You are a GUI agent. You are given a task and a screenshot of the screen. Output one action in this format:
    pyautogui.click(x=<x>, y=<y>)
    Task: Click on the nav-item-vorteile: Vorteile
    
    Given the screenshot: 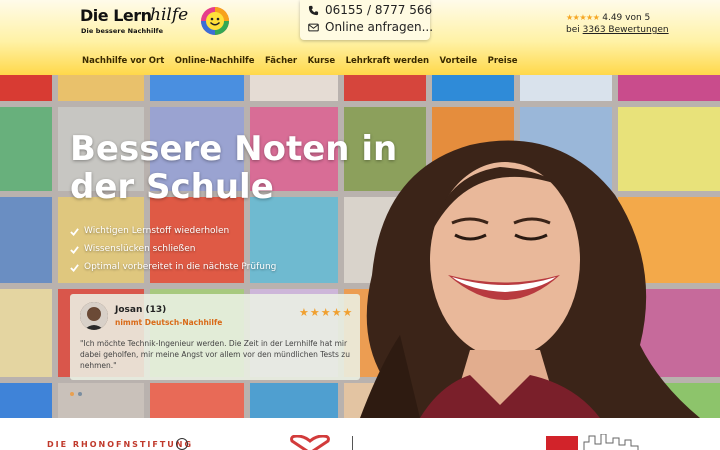 What is the action you would take?
    pyautogui.click(x=459, y=61)
    